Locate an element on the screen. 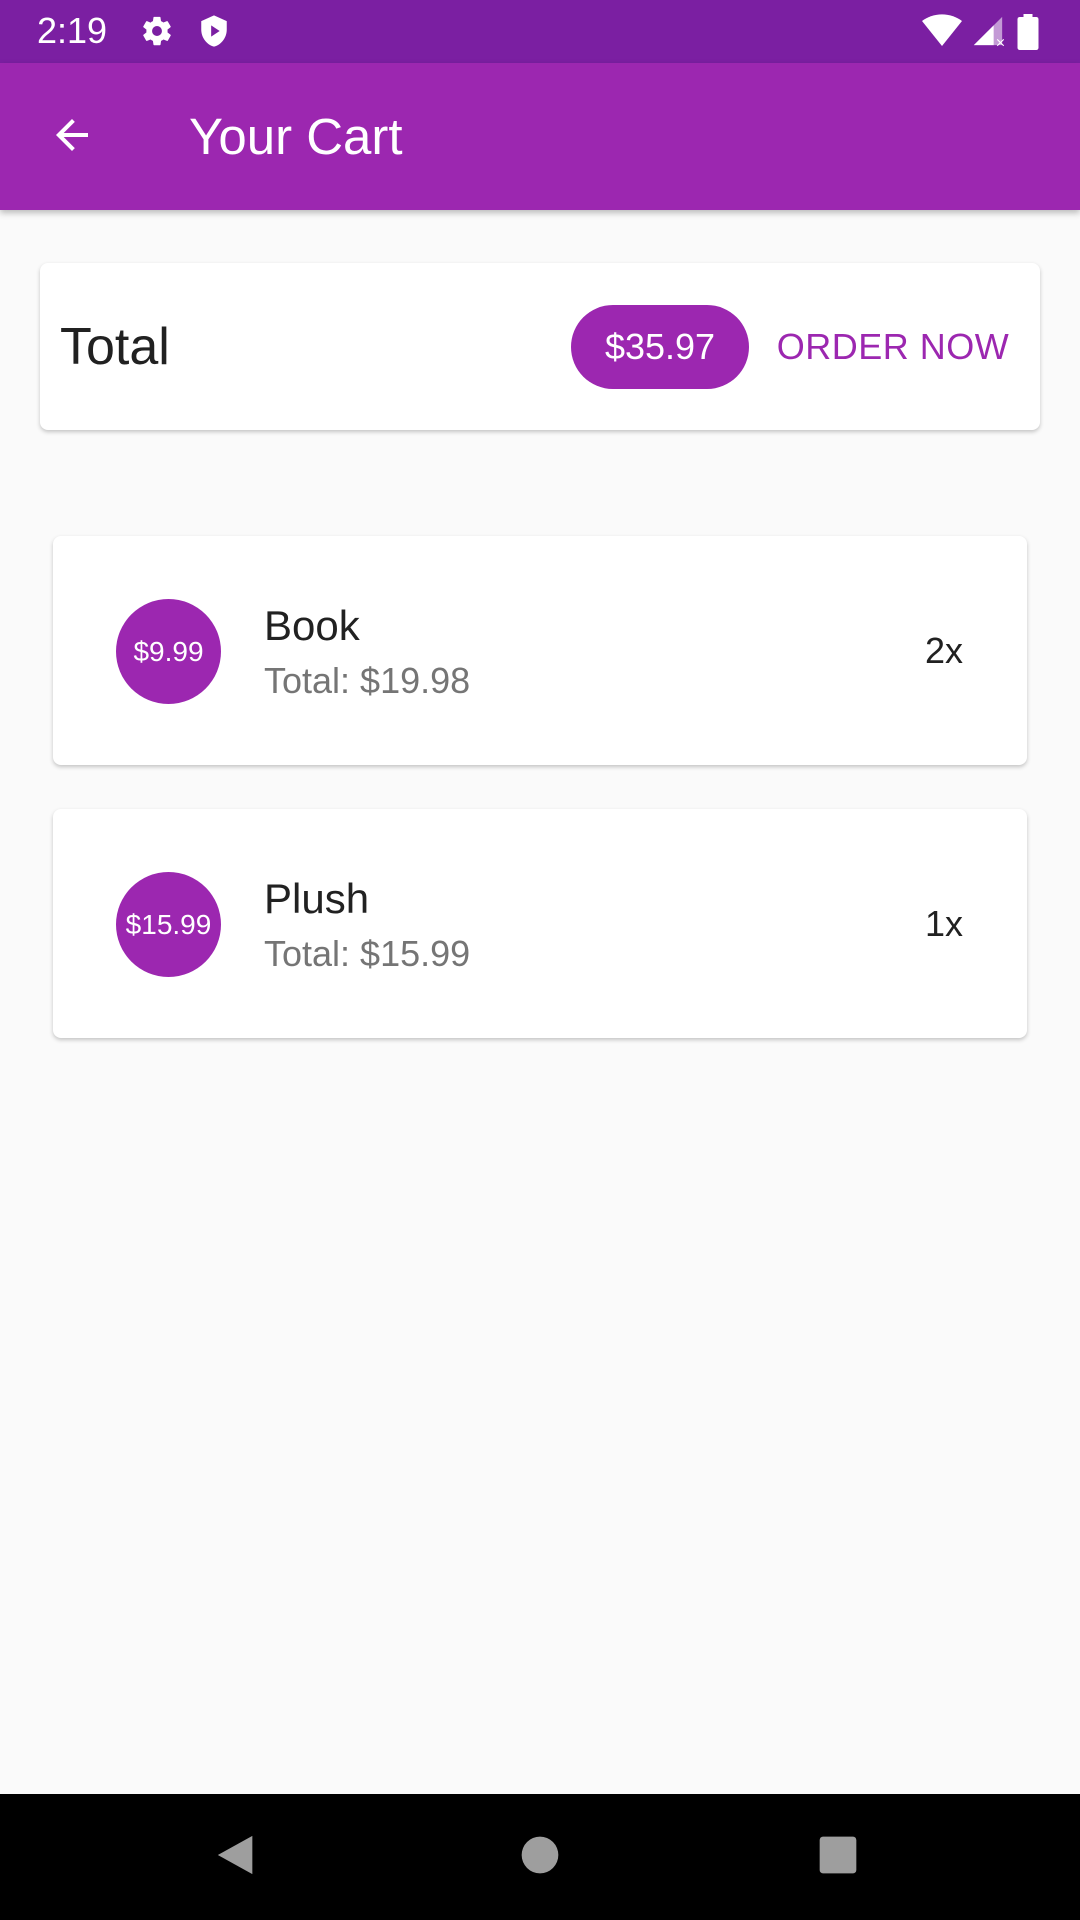  recents-square-icon is located at coordinates (838, 1857).